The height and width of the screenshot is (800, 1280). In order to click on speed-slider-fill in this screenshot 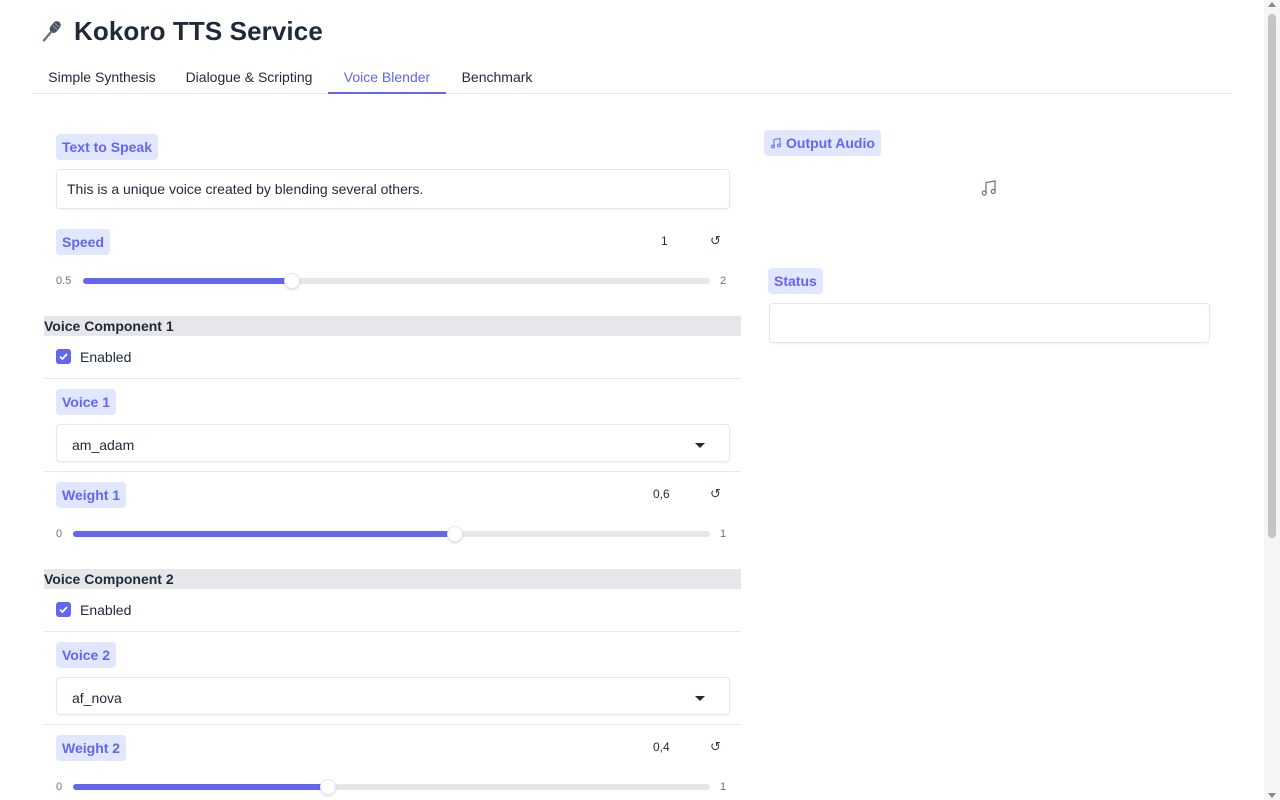, I will do `click(187, 281)`.